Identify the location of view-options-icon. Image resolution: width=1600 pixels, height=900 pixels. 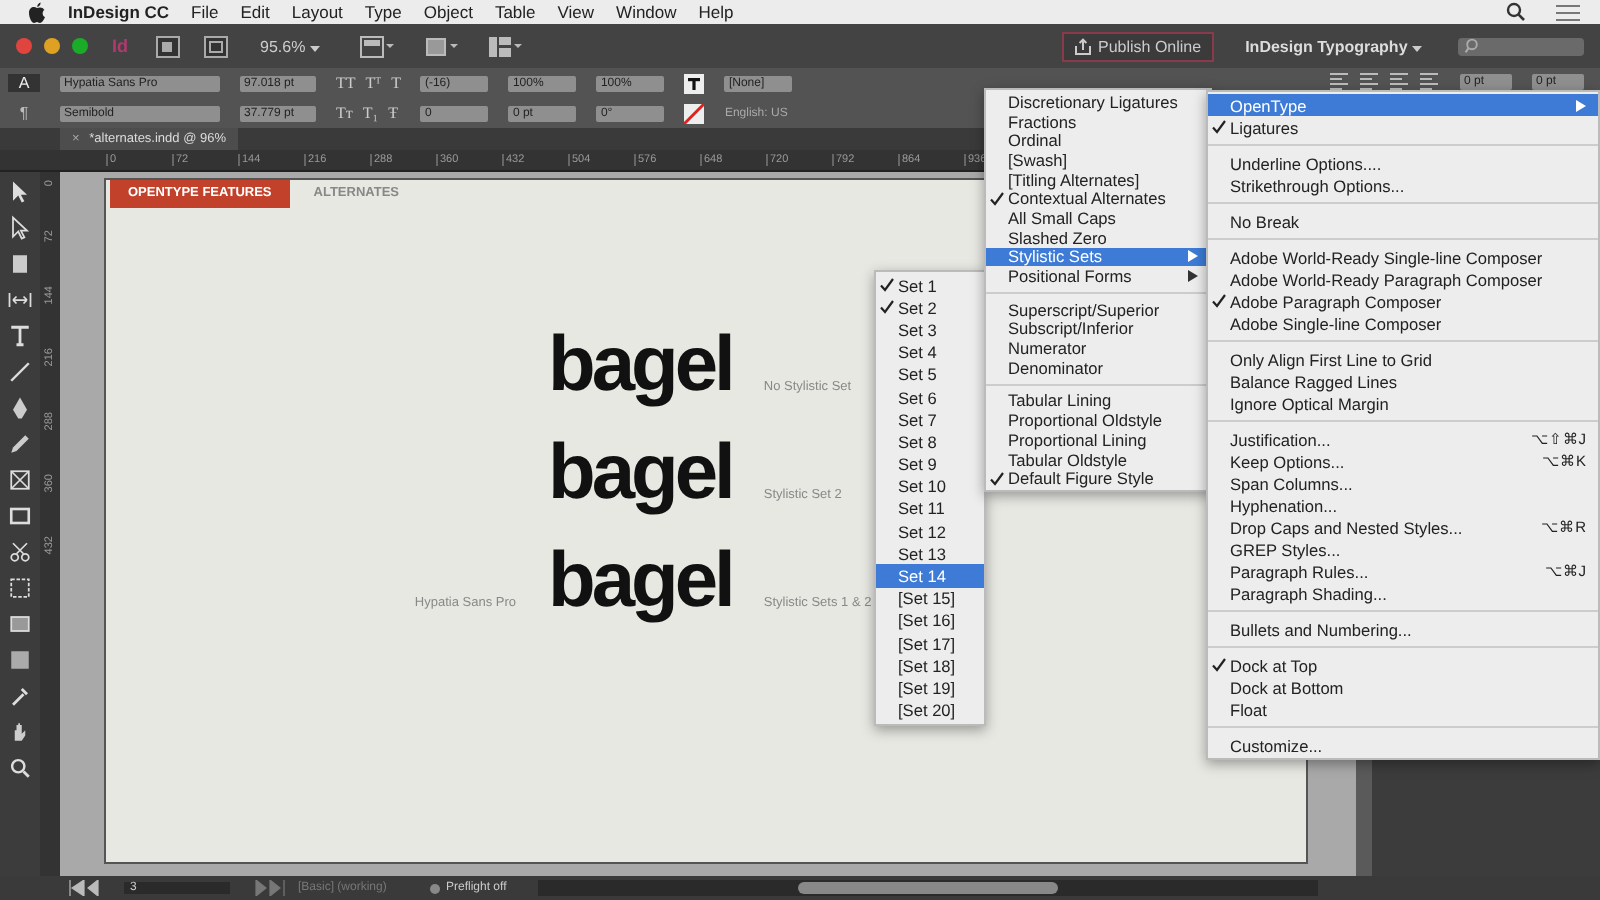
(377, 46).